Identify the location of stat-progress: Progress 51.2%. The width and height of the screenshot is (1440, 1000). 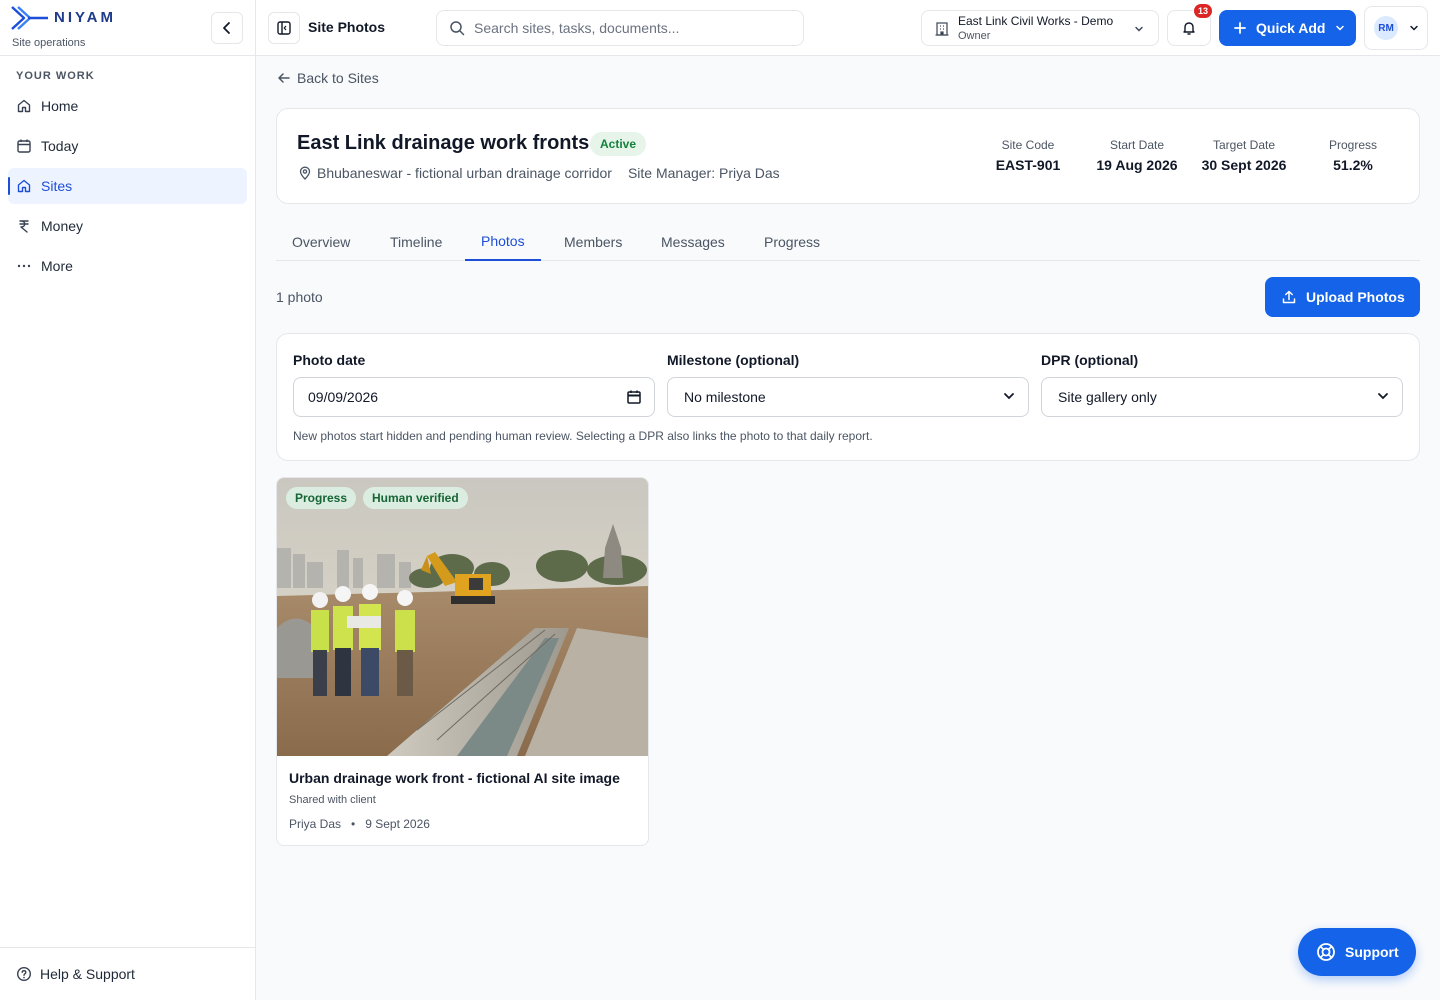
(1353, 155).